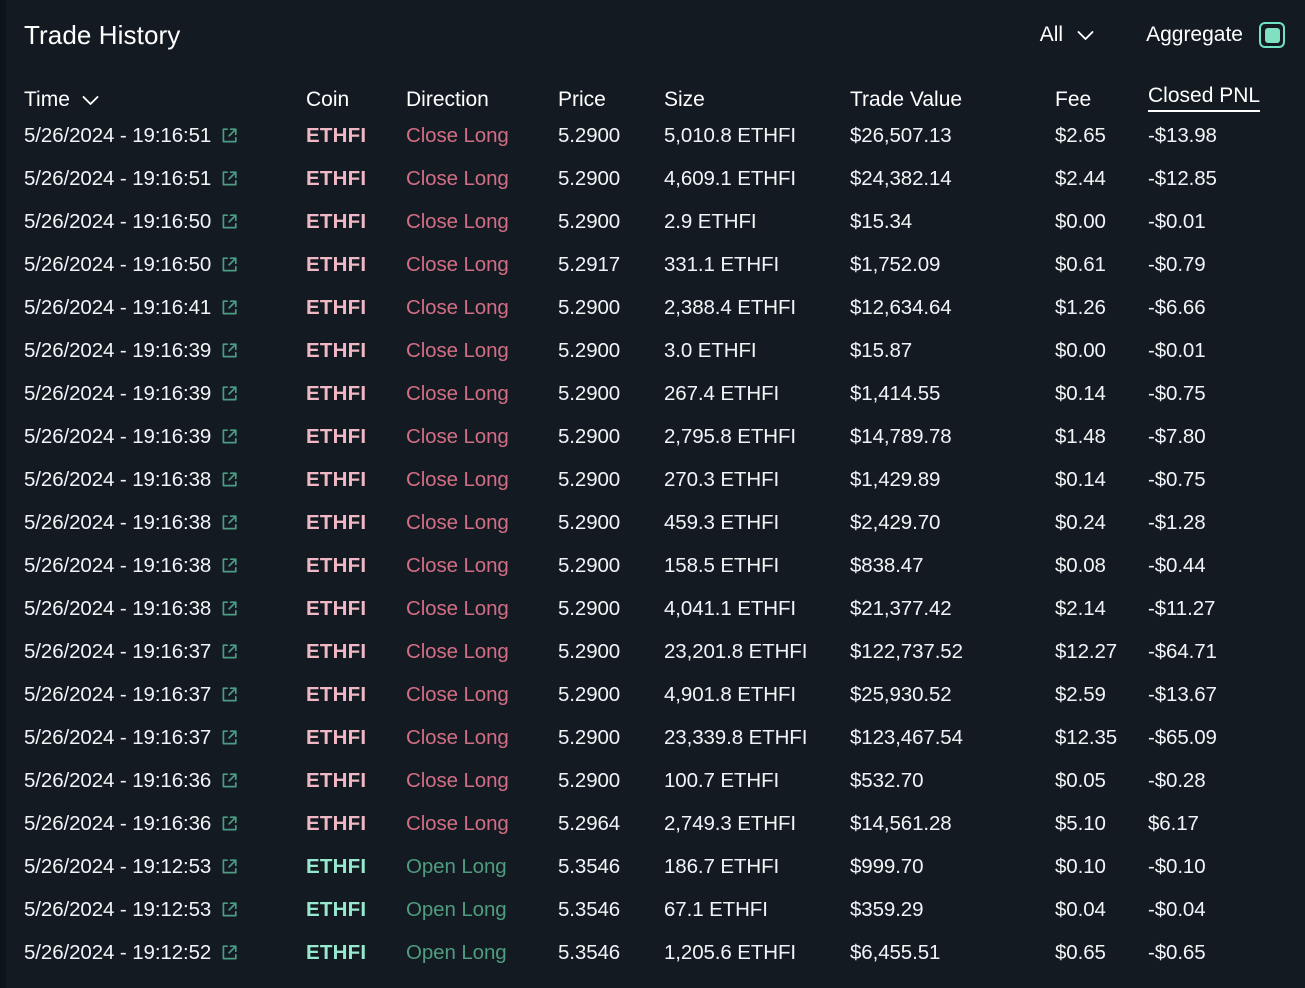 This screenshot has width=1305, height=988. Describe the element at coordinates (1101, 100) in the screenshot. I see `column-header-fee: Fee` at that location.